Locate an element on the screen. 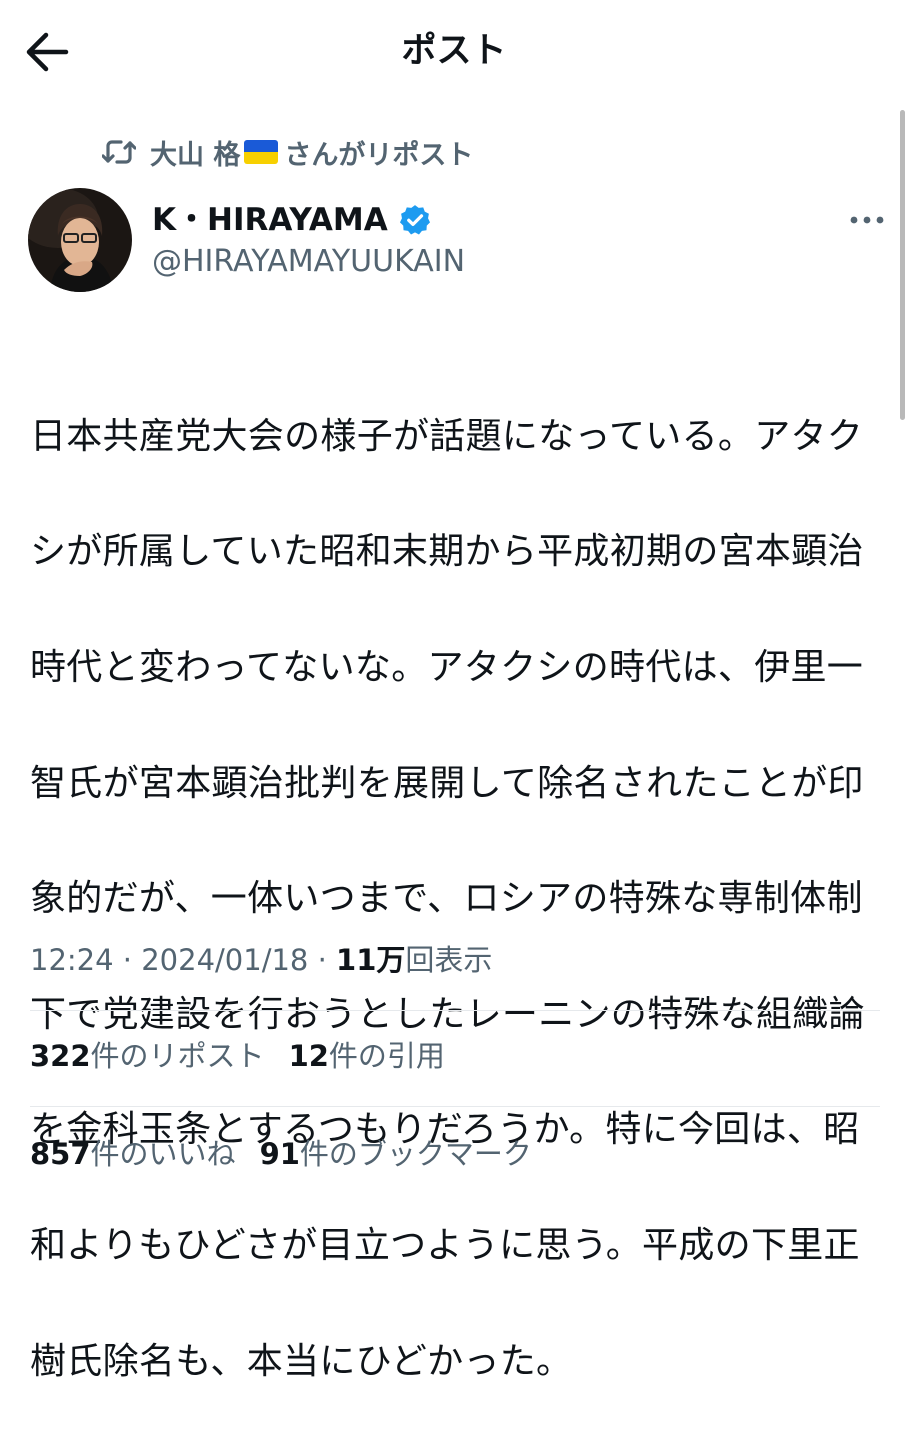  stats-row-reposts: 322件のリポスト 12件の引用 is located at coordinates (249, 1056).